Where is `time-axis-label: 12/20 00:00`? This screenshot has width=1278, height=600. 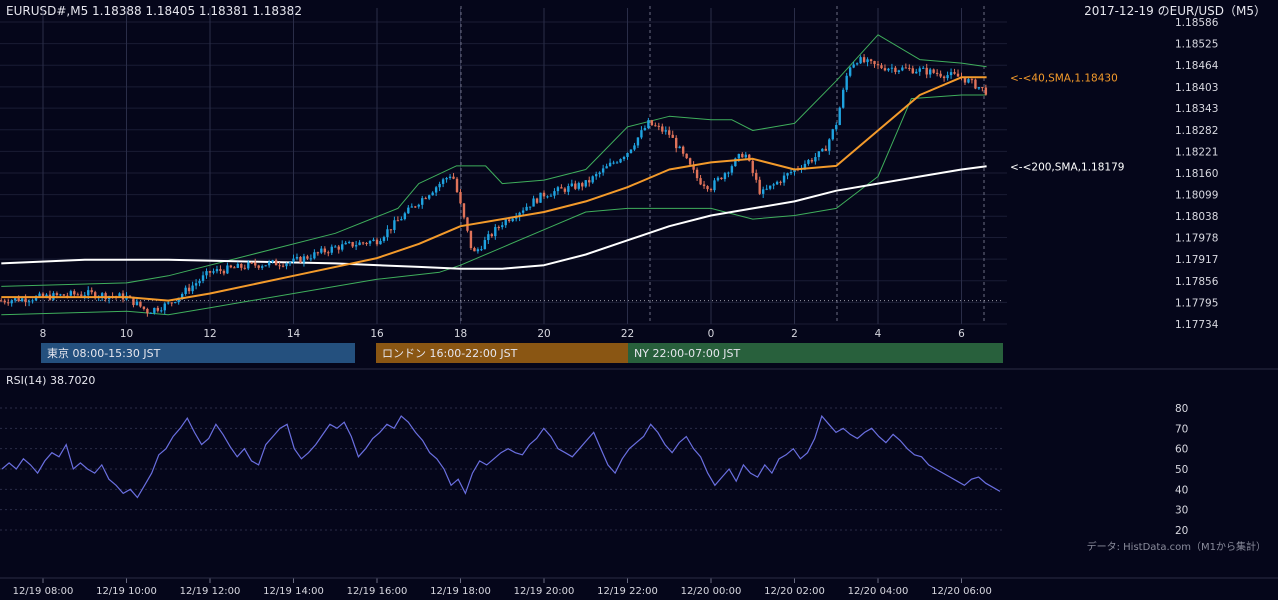
time-axis-label: 12/20 00:00 is located at coordinates (711, 591).